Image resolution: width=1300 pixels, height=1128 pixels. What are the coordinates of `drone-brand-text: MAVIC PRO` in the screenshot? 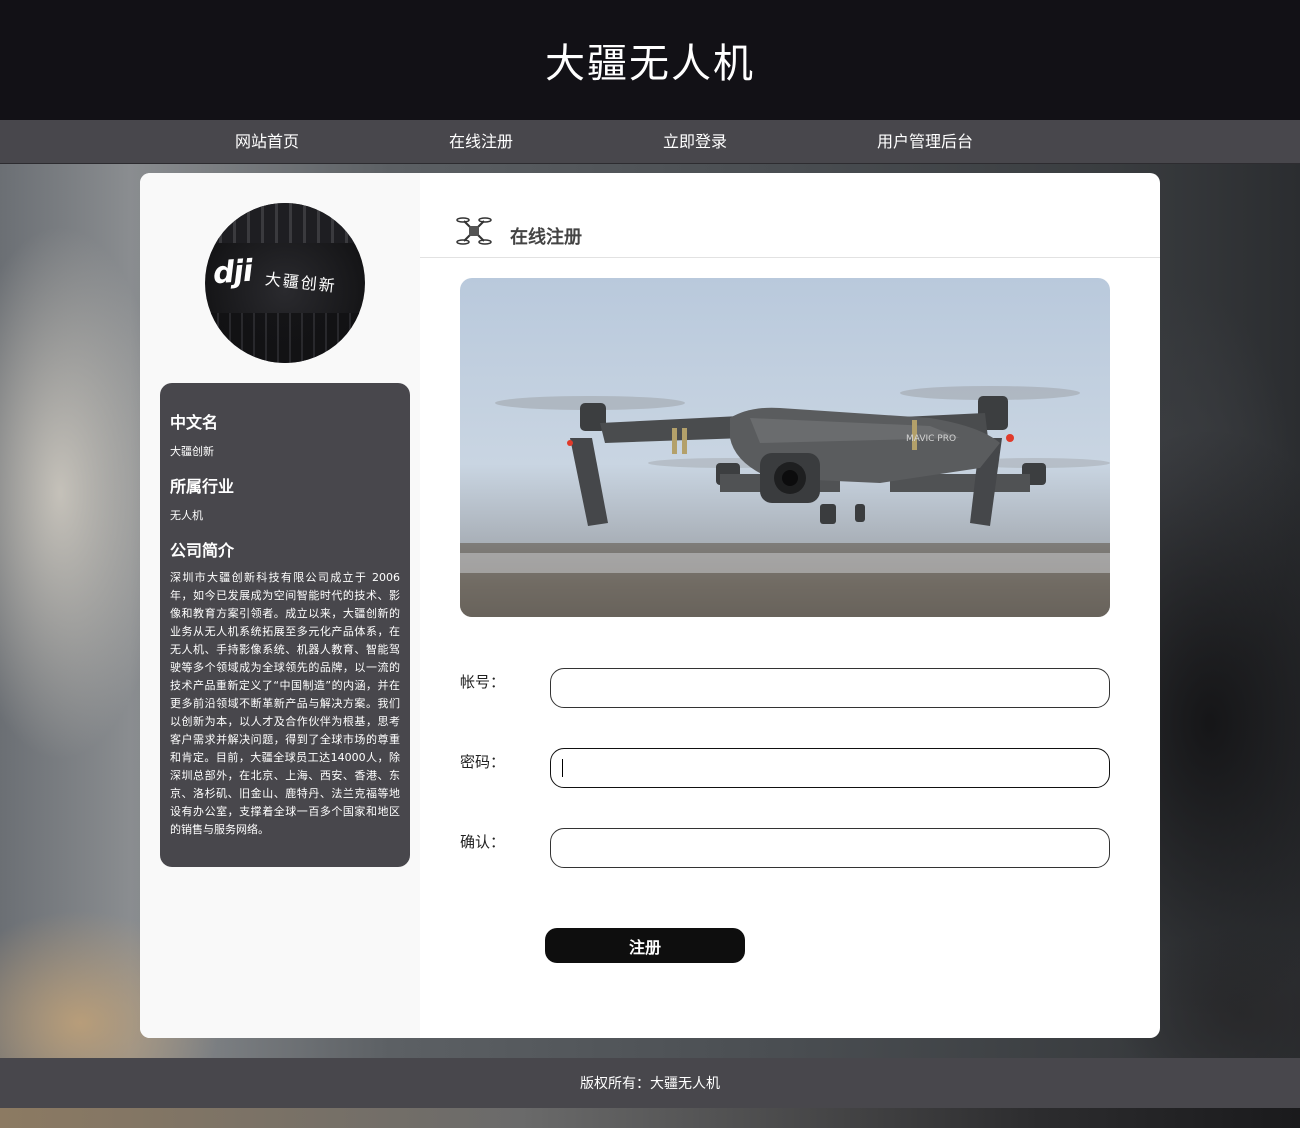 It's located at (931, 439).